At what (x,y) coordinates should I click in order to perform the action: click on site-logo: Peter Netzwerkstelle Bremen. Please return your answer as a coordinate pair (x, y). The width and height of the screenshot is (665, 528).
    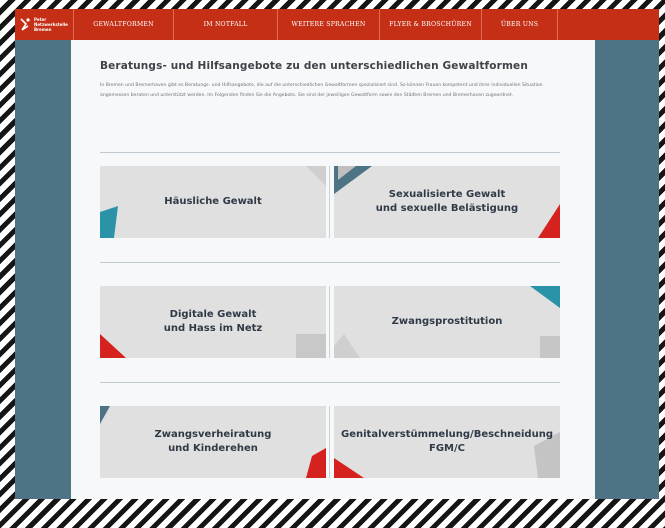
    Looking at the image, I should click on (44, 24).